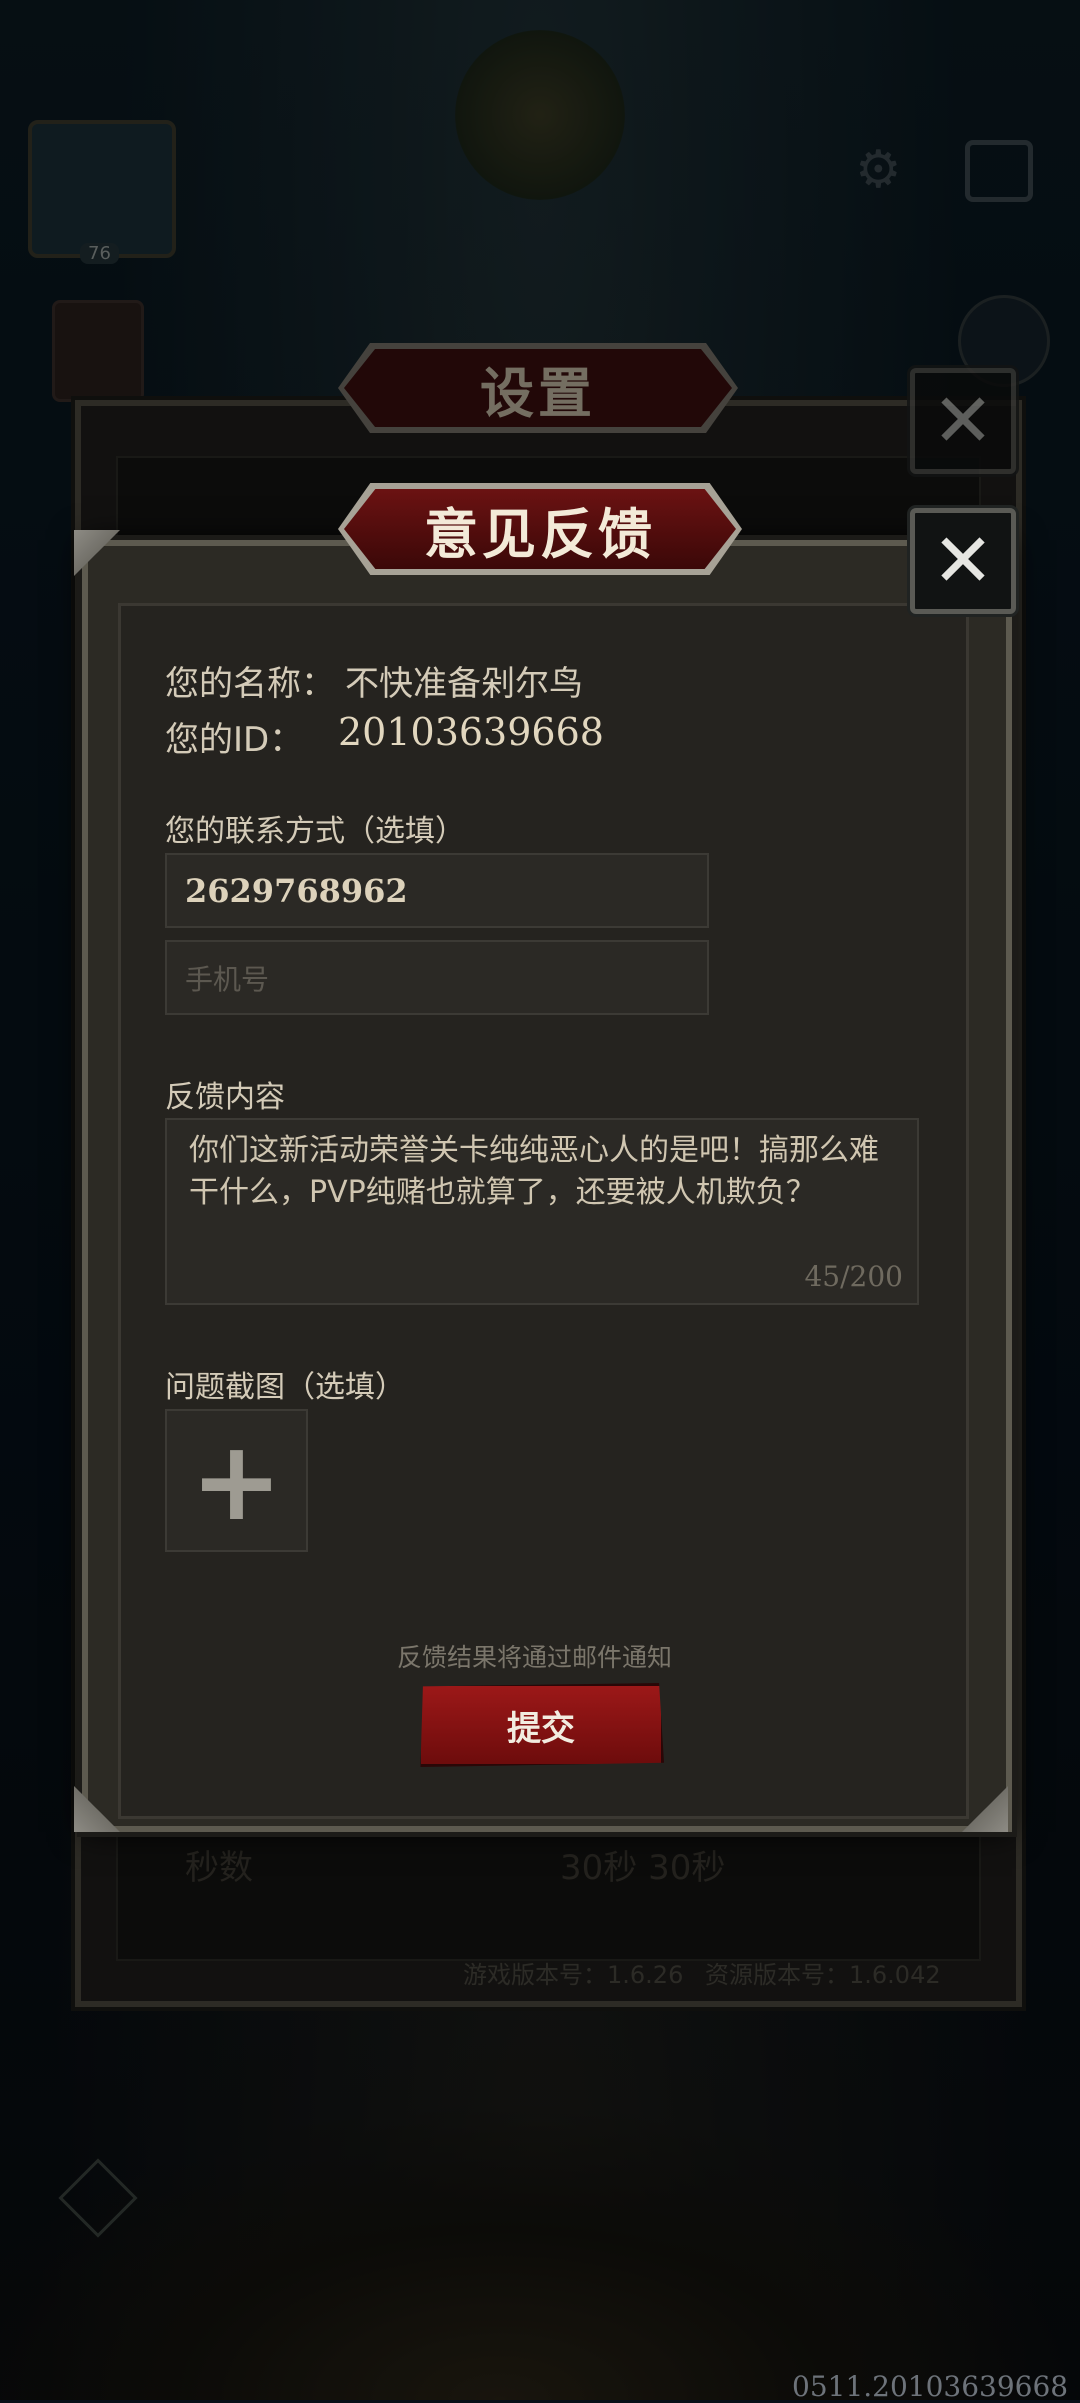  What do you see at coordinates (234, 740) in the screenshot?
I see `id-label: 您的ID：` at bounding box center [234, 740].